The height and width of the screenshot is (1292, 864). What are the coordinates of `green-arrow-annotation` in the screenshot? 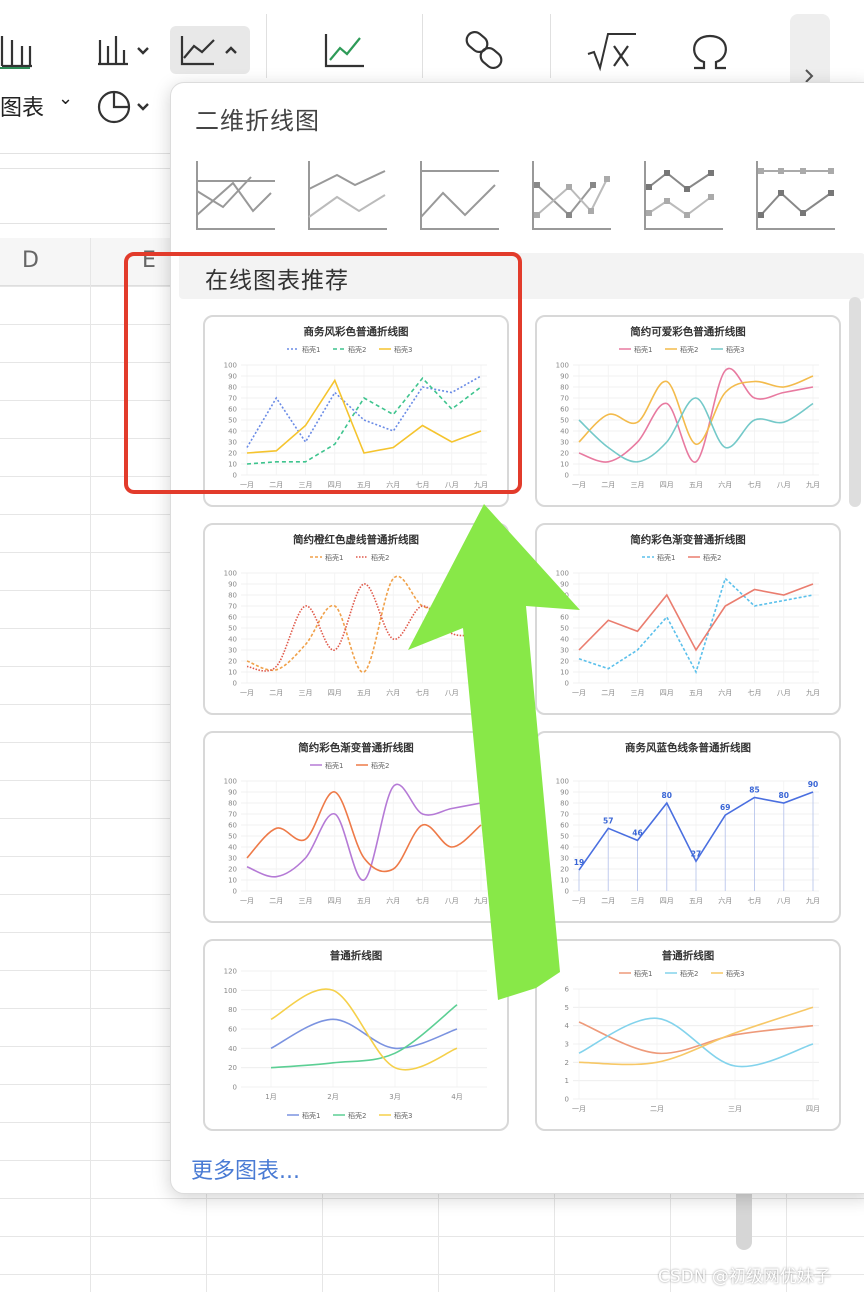 It's located at (494, 752).